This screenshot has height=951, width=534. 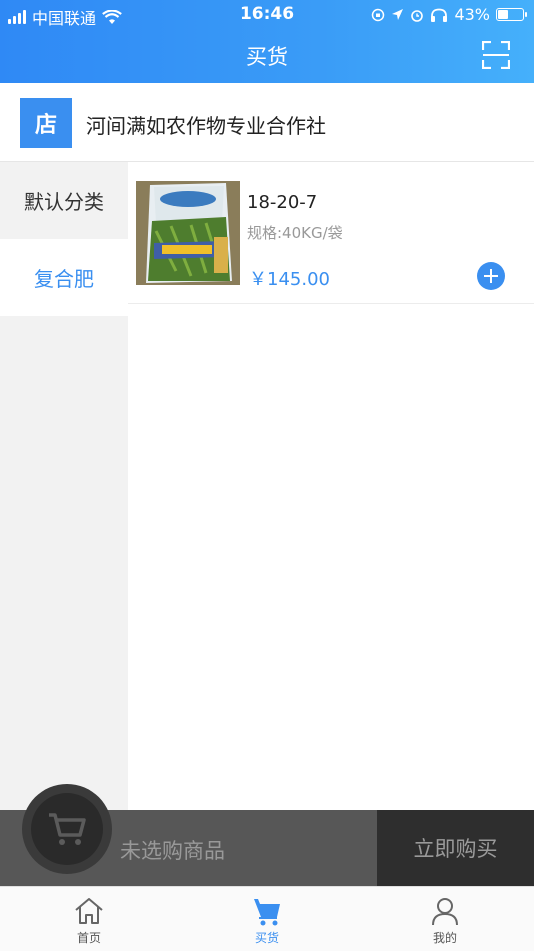 What do you see at coordinates (455, 848) in the screenshot?
I see `buy-now-button: 立即购买` at bounding box center [455, 848].